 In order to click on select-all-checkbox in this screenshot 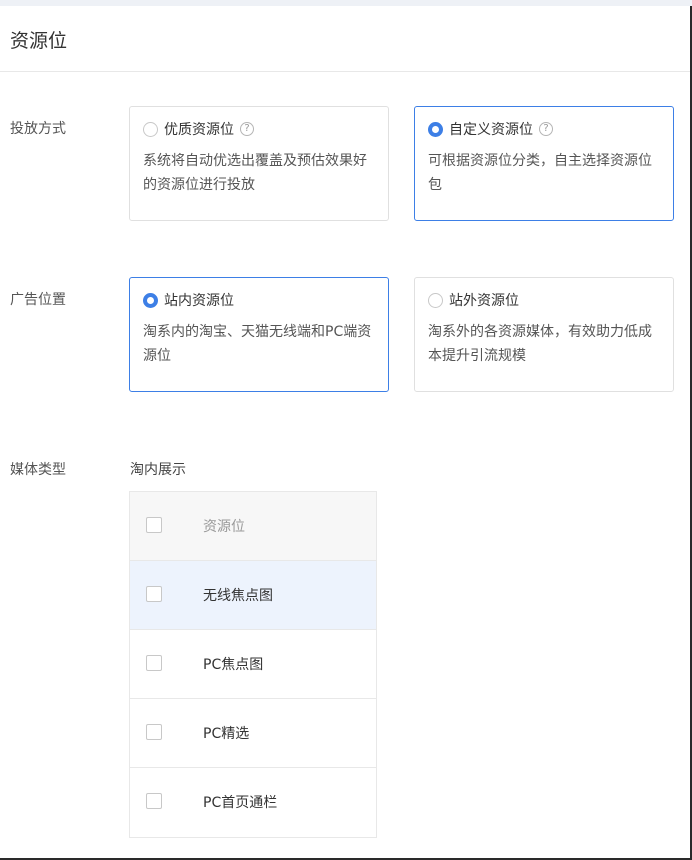, I will do `click(154, 525)`.